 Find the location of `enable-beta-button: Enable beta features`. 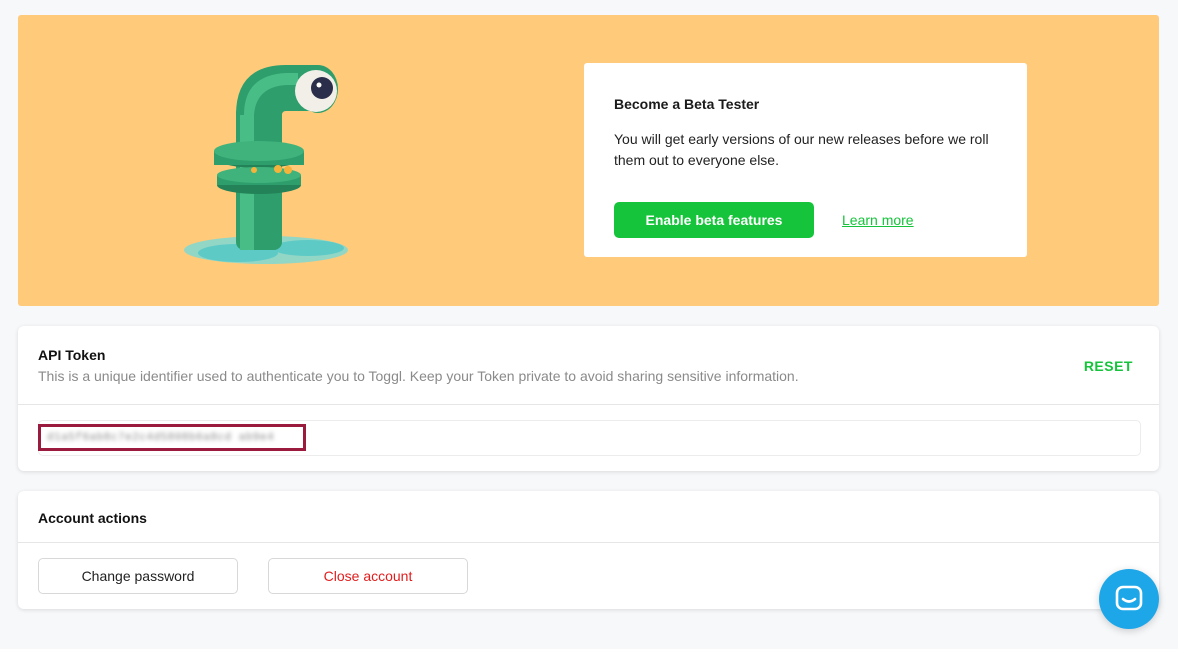

enable-beta-button: Enable beta features is located at coordinates (714, 220).